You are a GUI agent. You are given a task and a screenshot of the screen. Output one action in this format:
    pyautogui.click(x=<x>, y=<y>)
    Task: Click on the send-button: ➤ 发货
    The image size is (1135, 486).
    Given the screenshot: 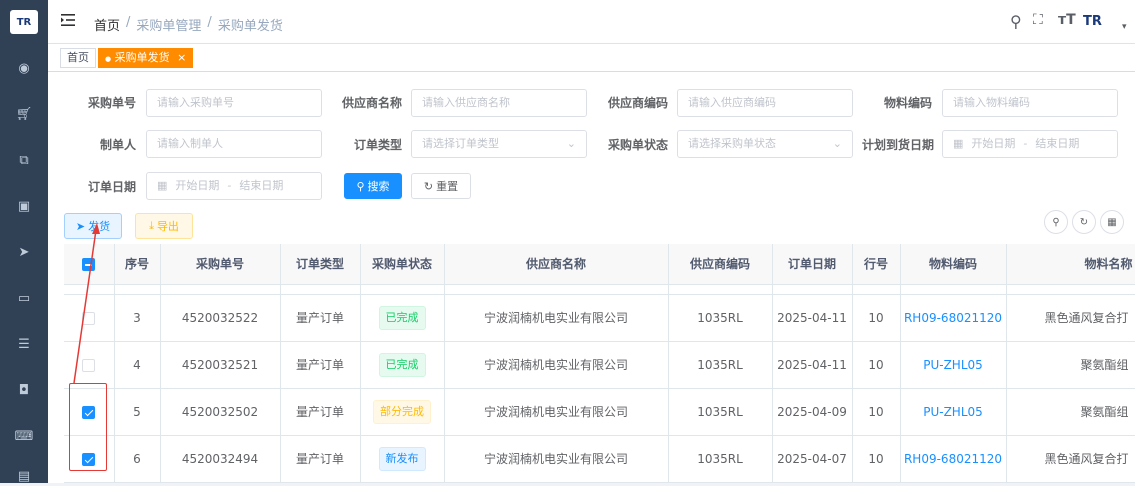 What is the action you would take?
    pyautogui.click(x=93, y=226)
    